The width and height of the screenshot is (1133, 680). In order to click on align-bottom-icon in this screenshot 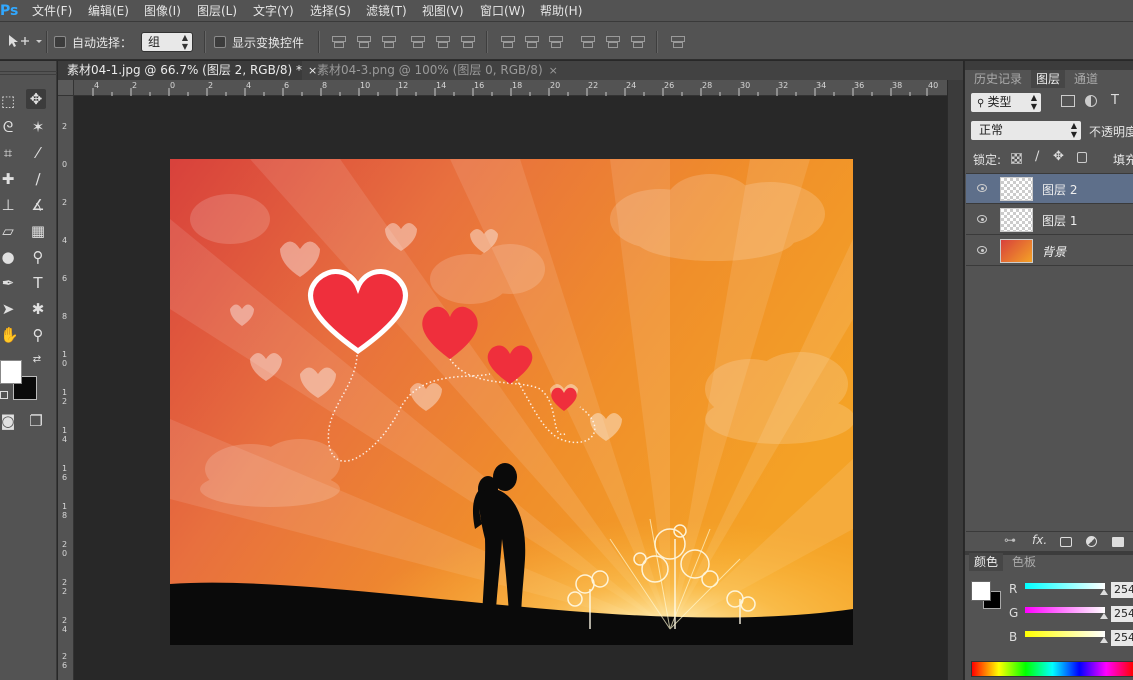, I will do `click(388, 41)`.